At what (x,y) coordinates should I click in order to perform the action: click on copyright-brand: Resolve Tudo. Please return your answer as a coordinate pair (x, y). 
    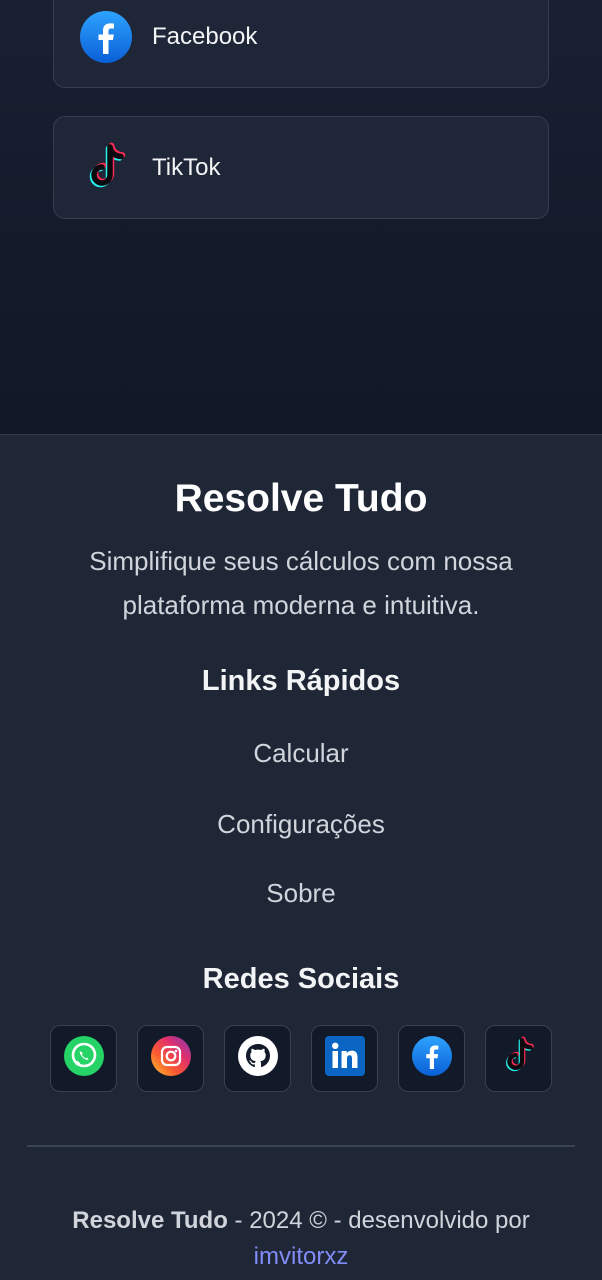
    Looking at the image, I should click on (150, 1220).